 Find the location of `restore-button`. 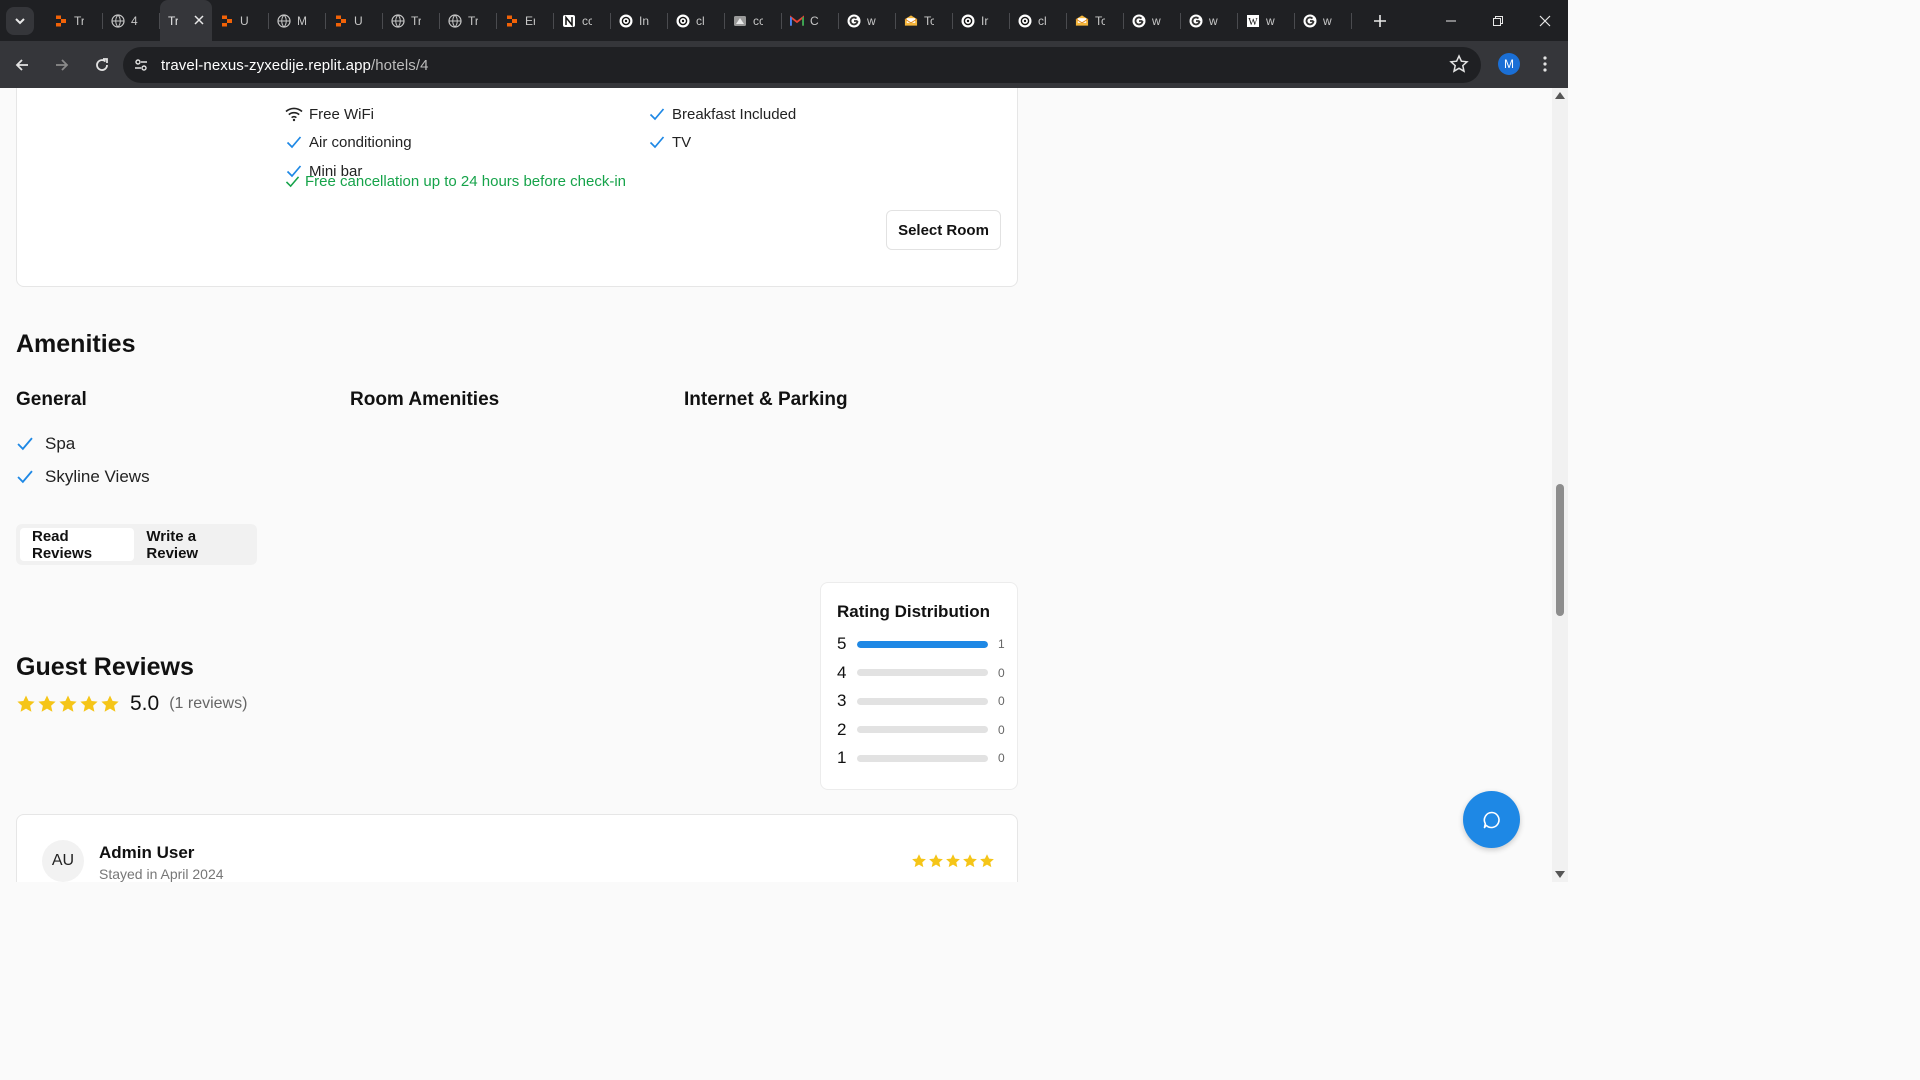

restore-button is located at coordinates (1497, 20).